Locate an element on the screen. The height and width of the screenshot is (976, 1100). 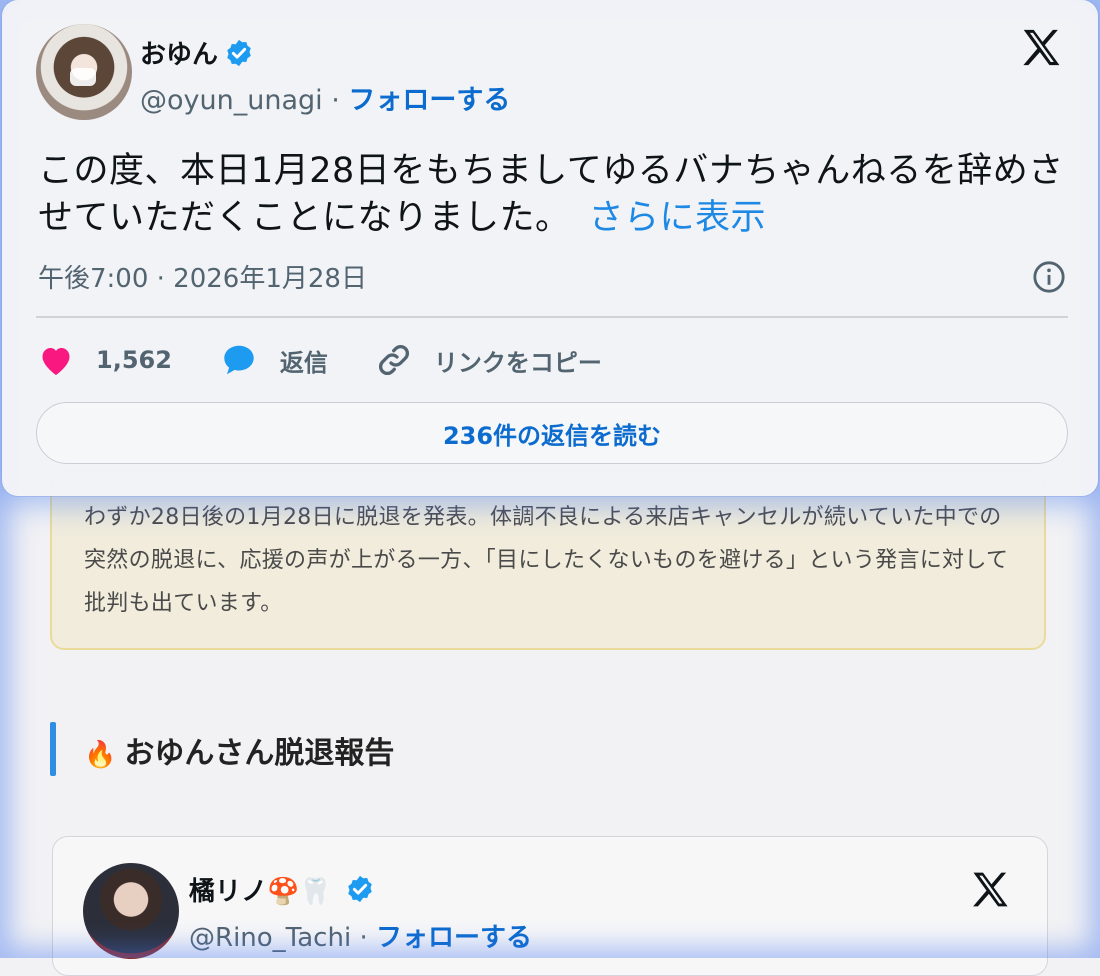
like-count: 1,562 is located at coordinates (134, 360).